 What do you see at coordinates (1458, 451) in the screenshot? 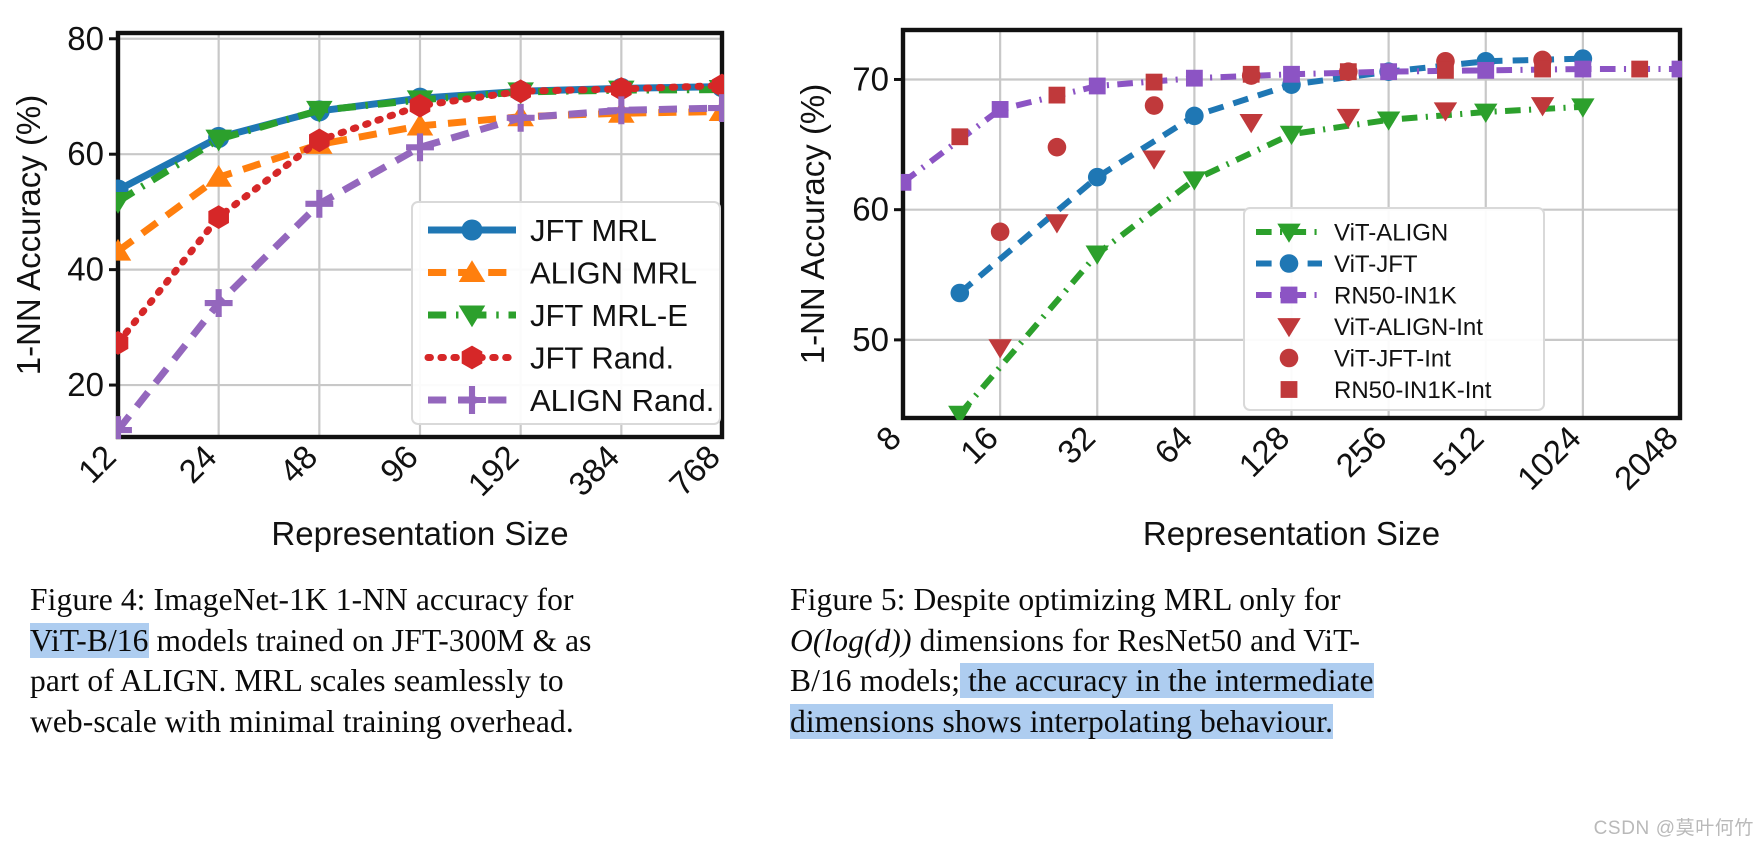
I see `x-tick-label: 512` at bounding box center [1458, 451].